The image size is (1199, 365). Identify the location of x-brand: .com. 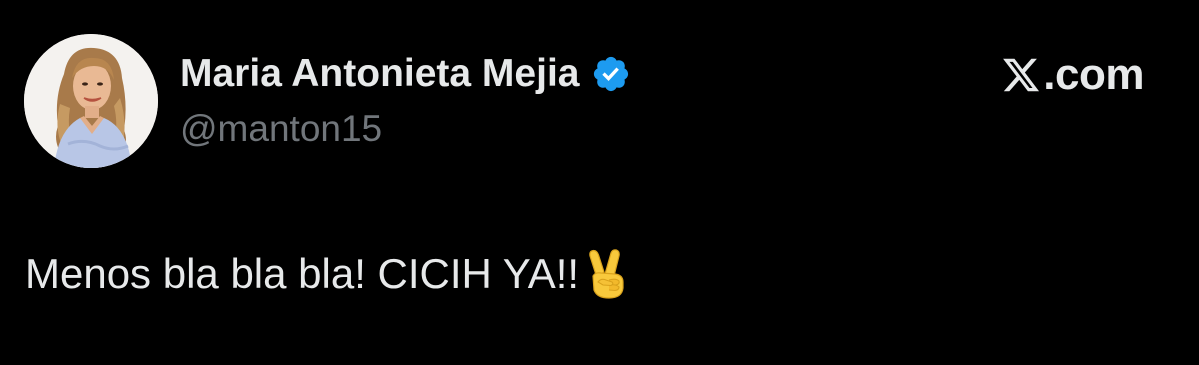
(1072, 75).